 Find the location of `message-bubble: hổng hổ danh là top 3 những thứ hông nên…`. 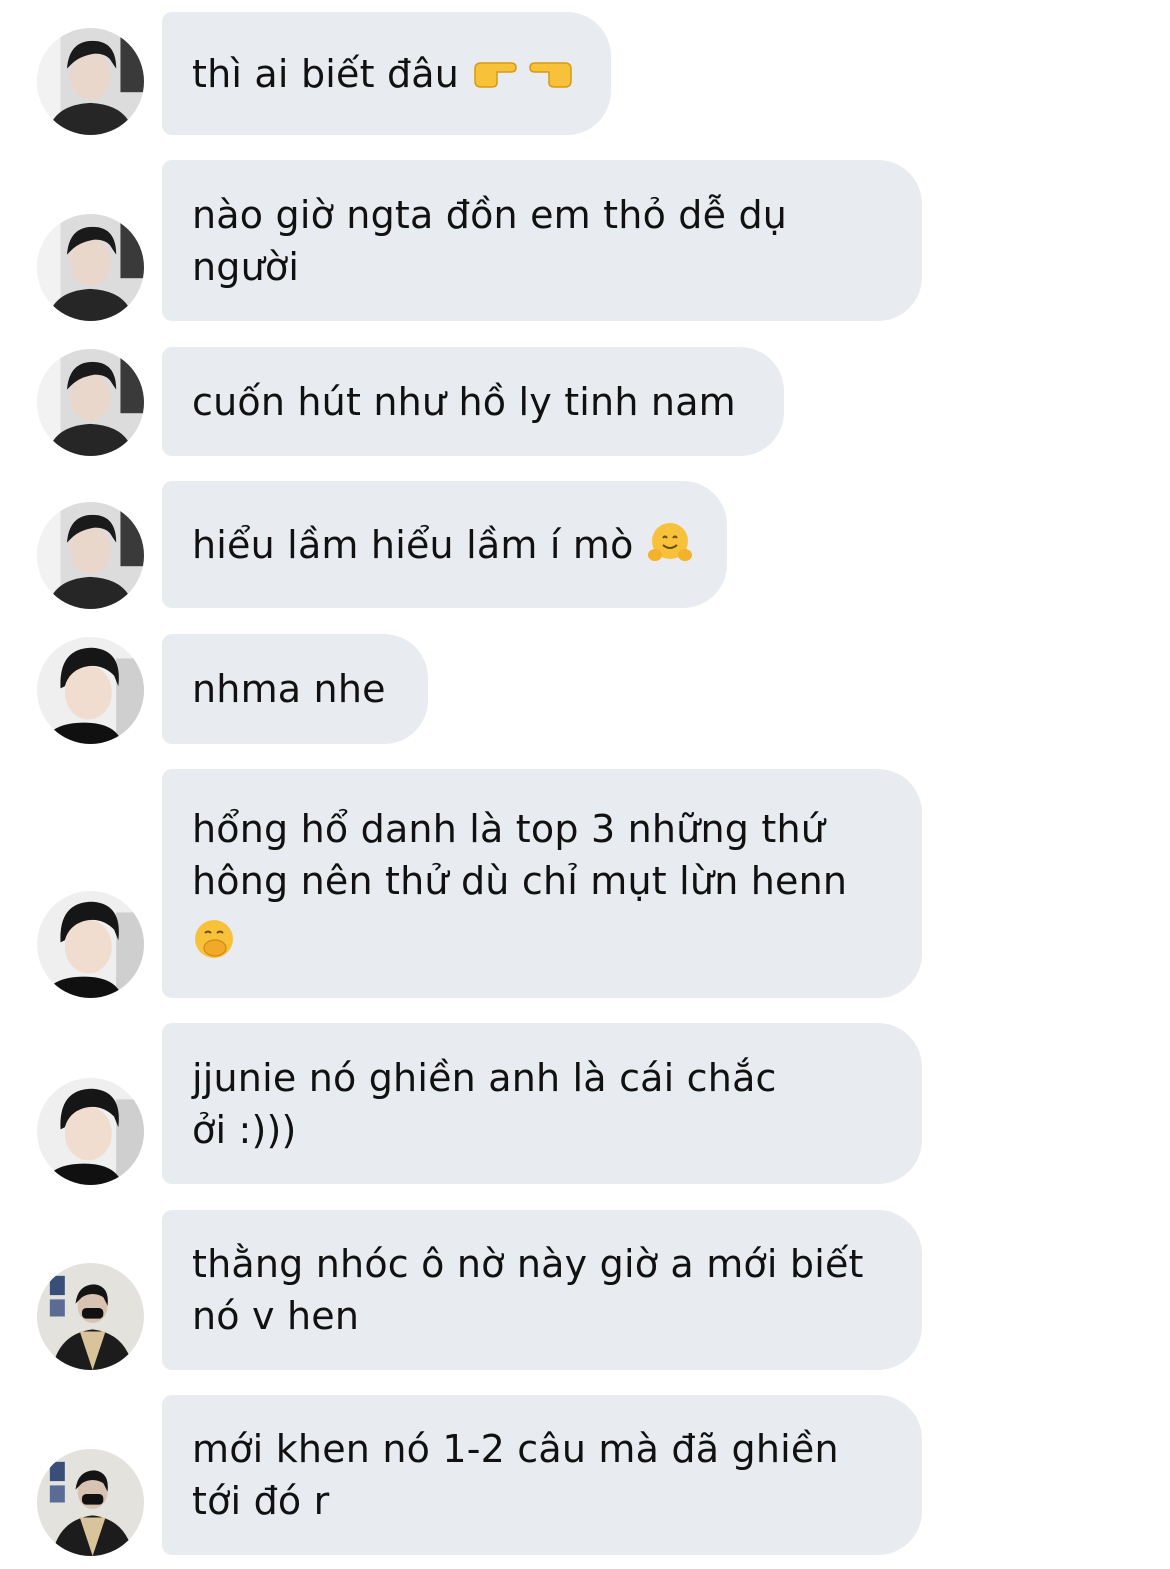

message-bubble: hổng hổ danh là top 3 những thứ hông nên… is located at coordinates (542, 883).